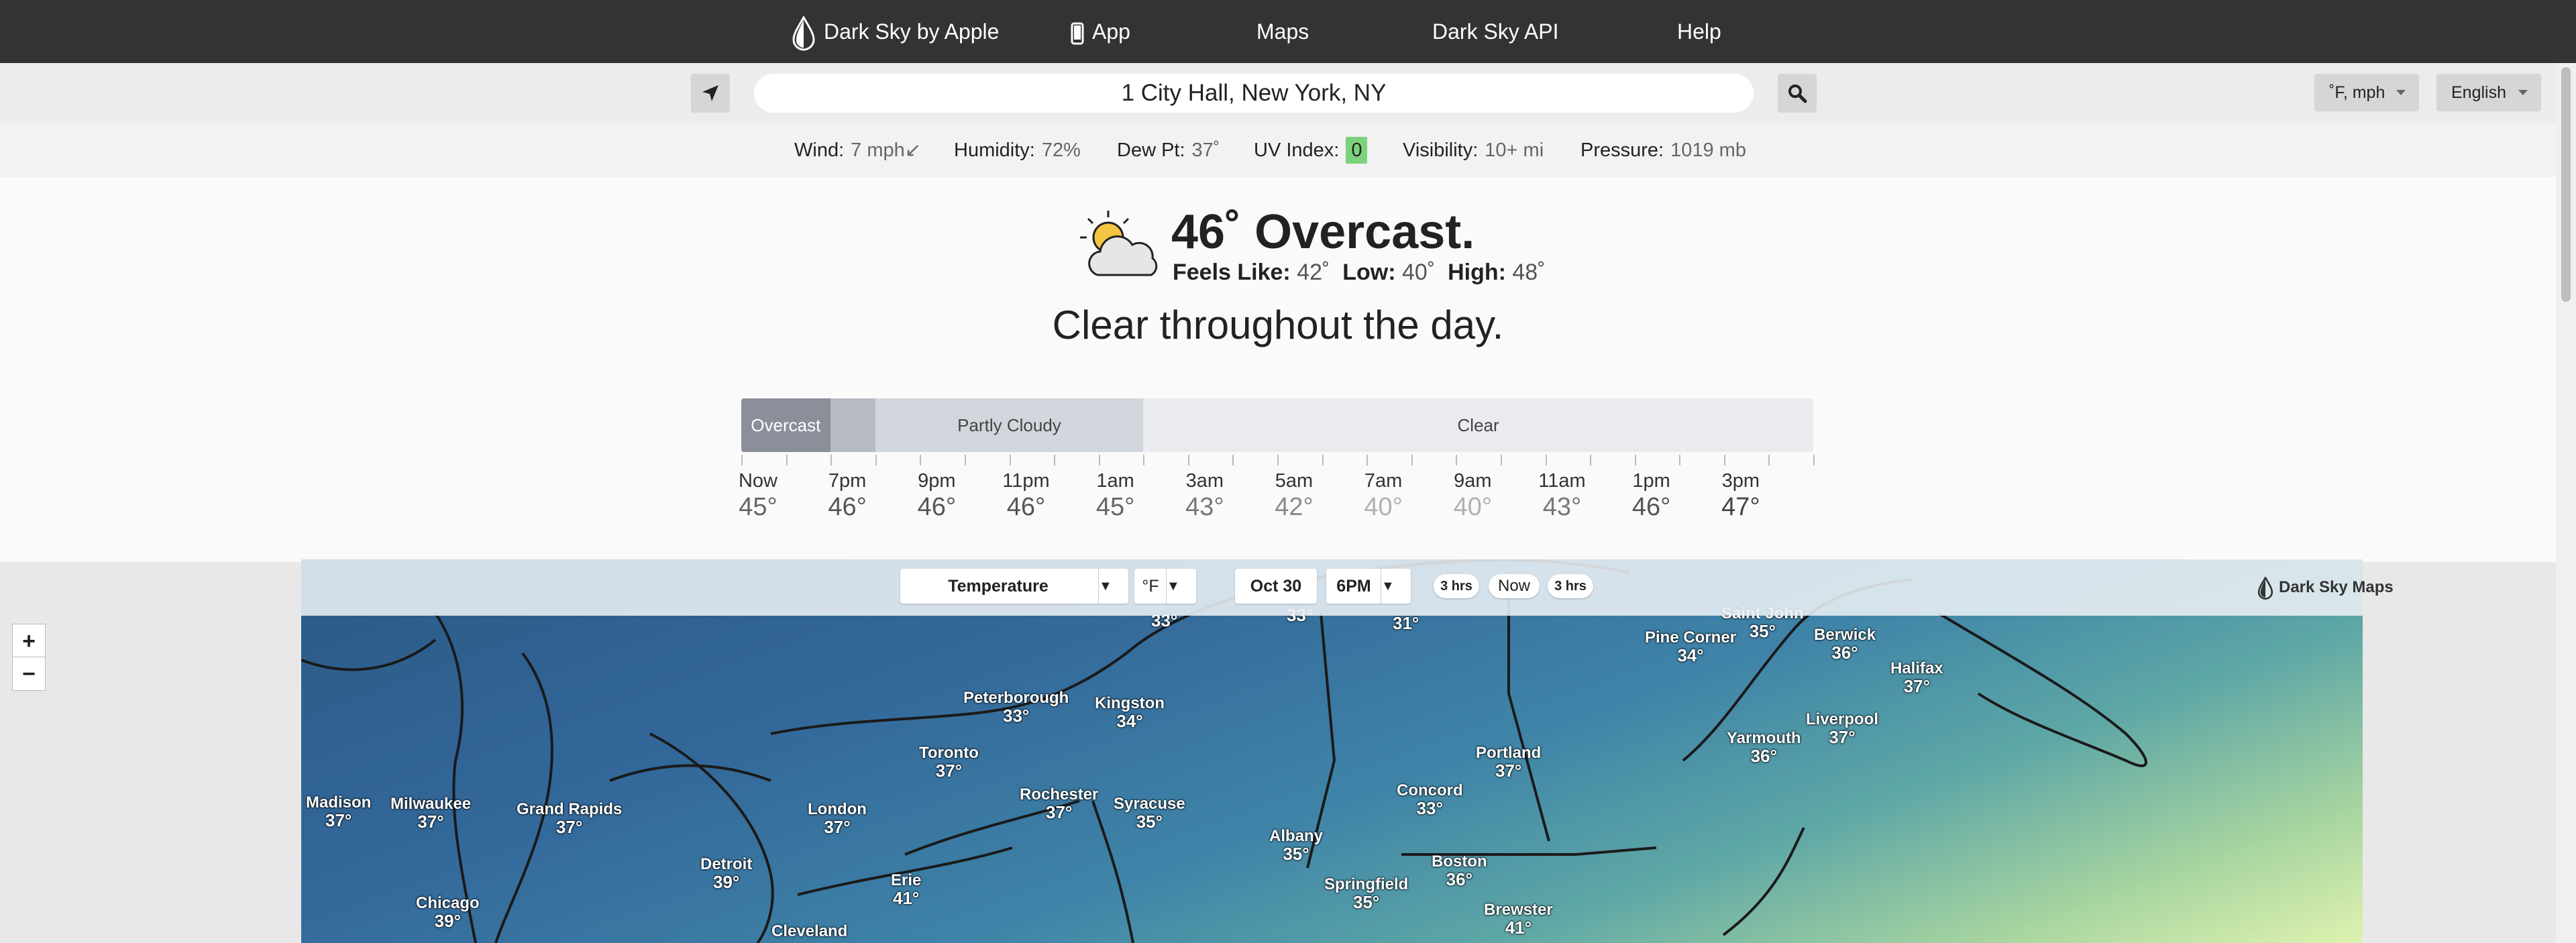 Image resolution: width=2576 pixels, height=943 pixels. Describe the element at coordinates (1383, 496) in the screenshot. I see `hourly-forecast-item: 7am 40°` at that location.